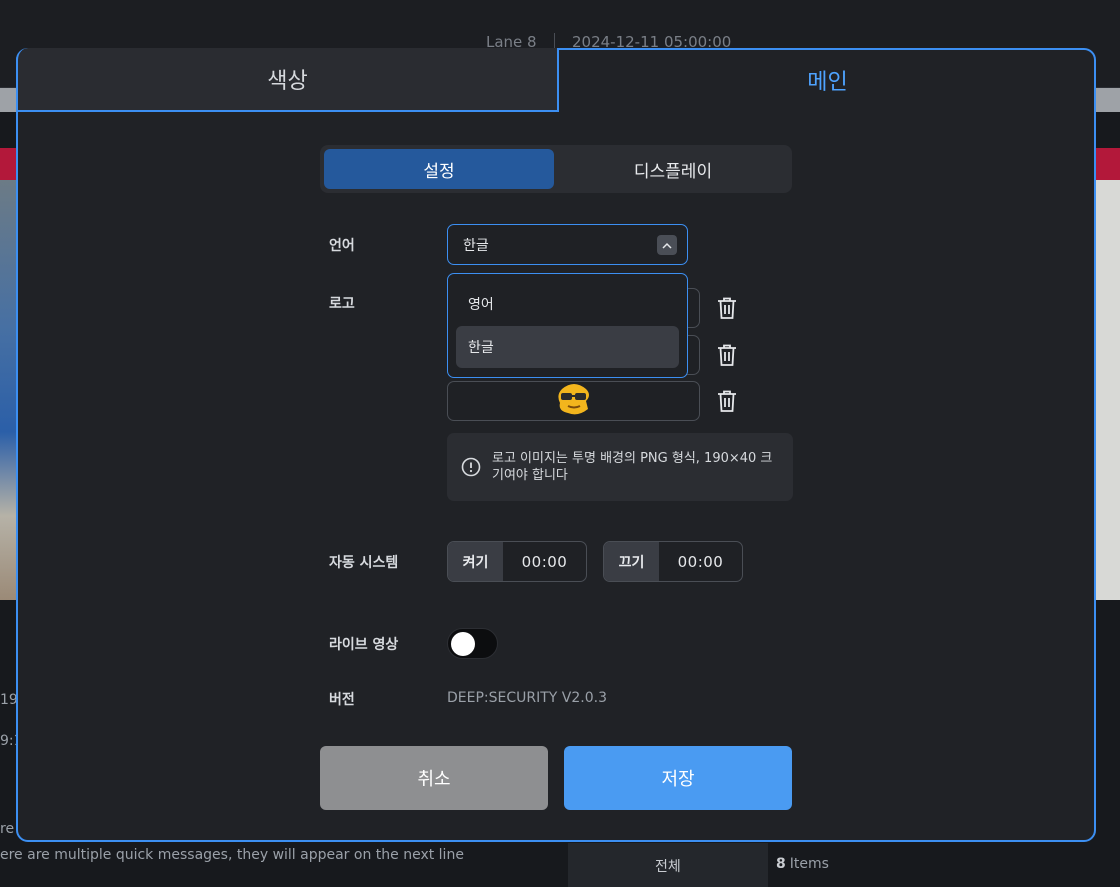 The image size is (1120, 887). I want to click on auto-off-time: 끄기 00:00, so click(673, 561).